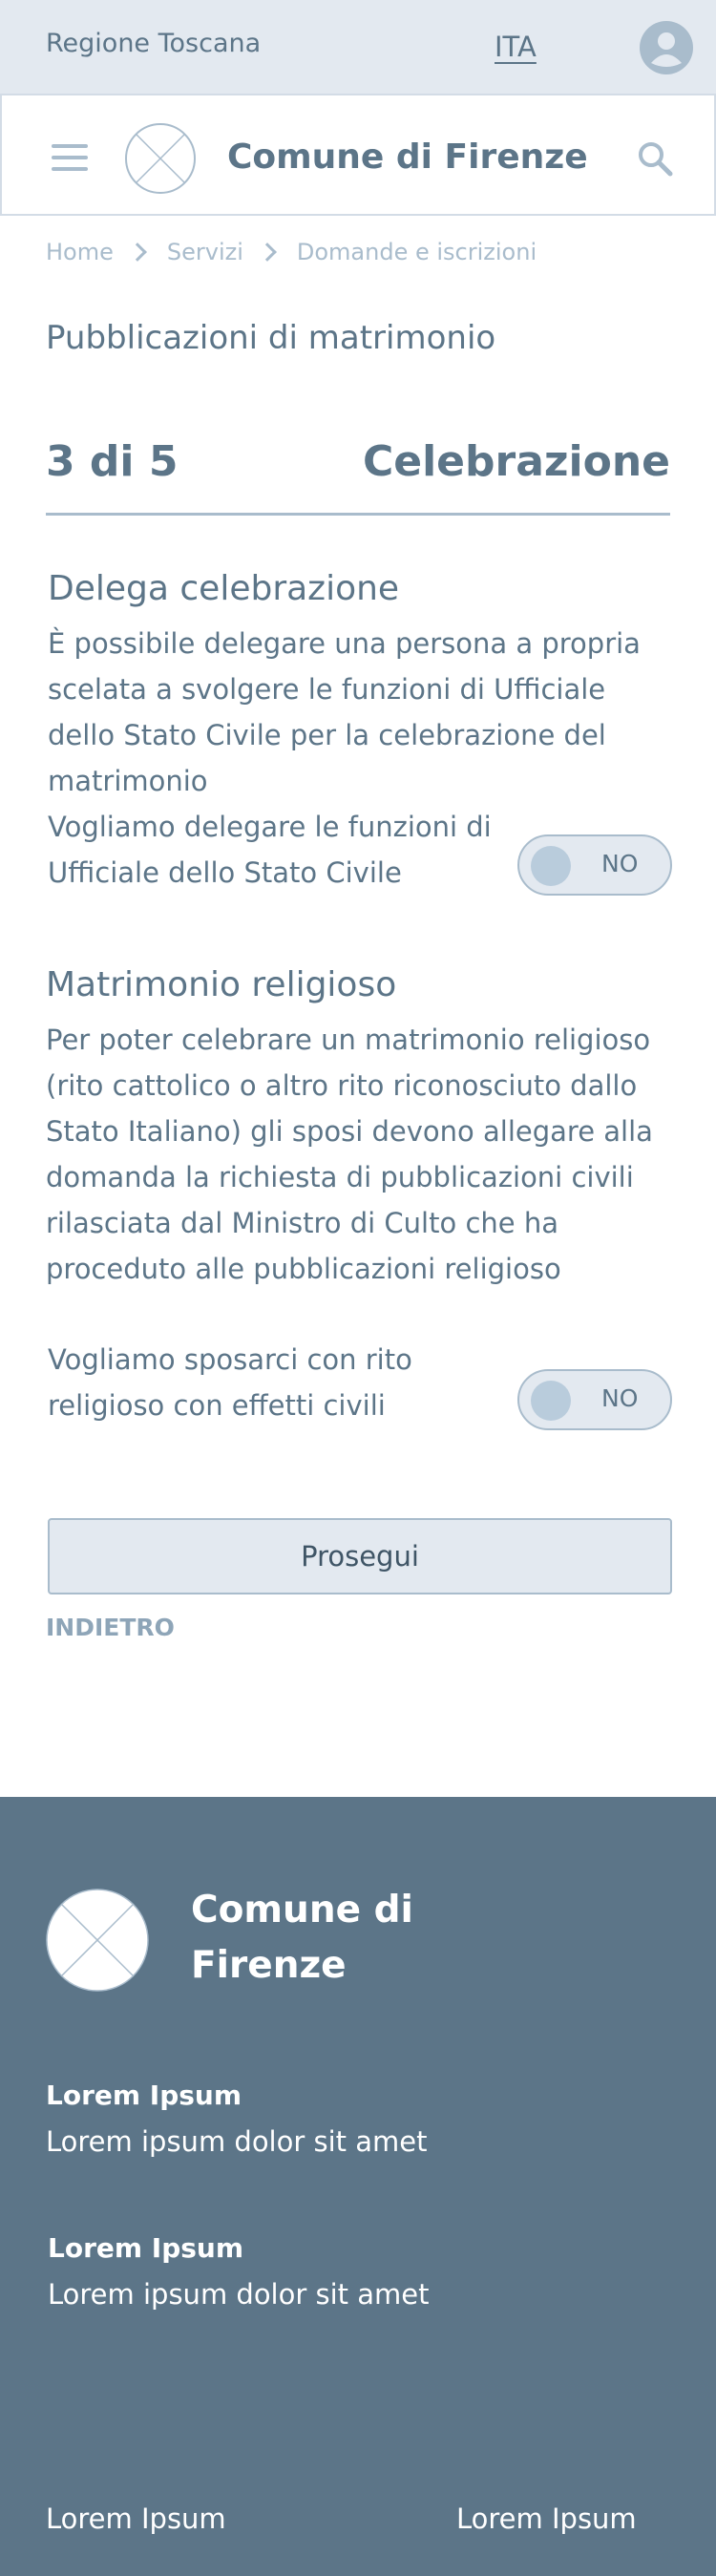 This screenshot has width=716, height=2576. Describe the element at coordinates (205, 252) in the screenshot. I see `breadcrumb-services: Servizi` at that location.